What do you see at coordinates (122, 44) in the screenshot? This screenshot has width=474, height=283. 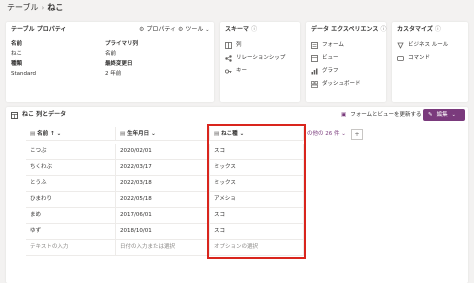 I see `property-label-primary-column: プライマリ列` at bounding box center [122, 44].